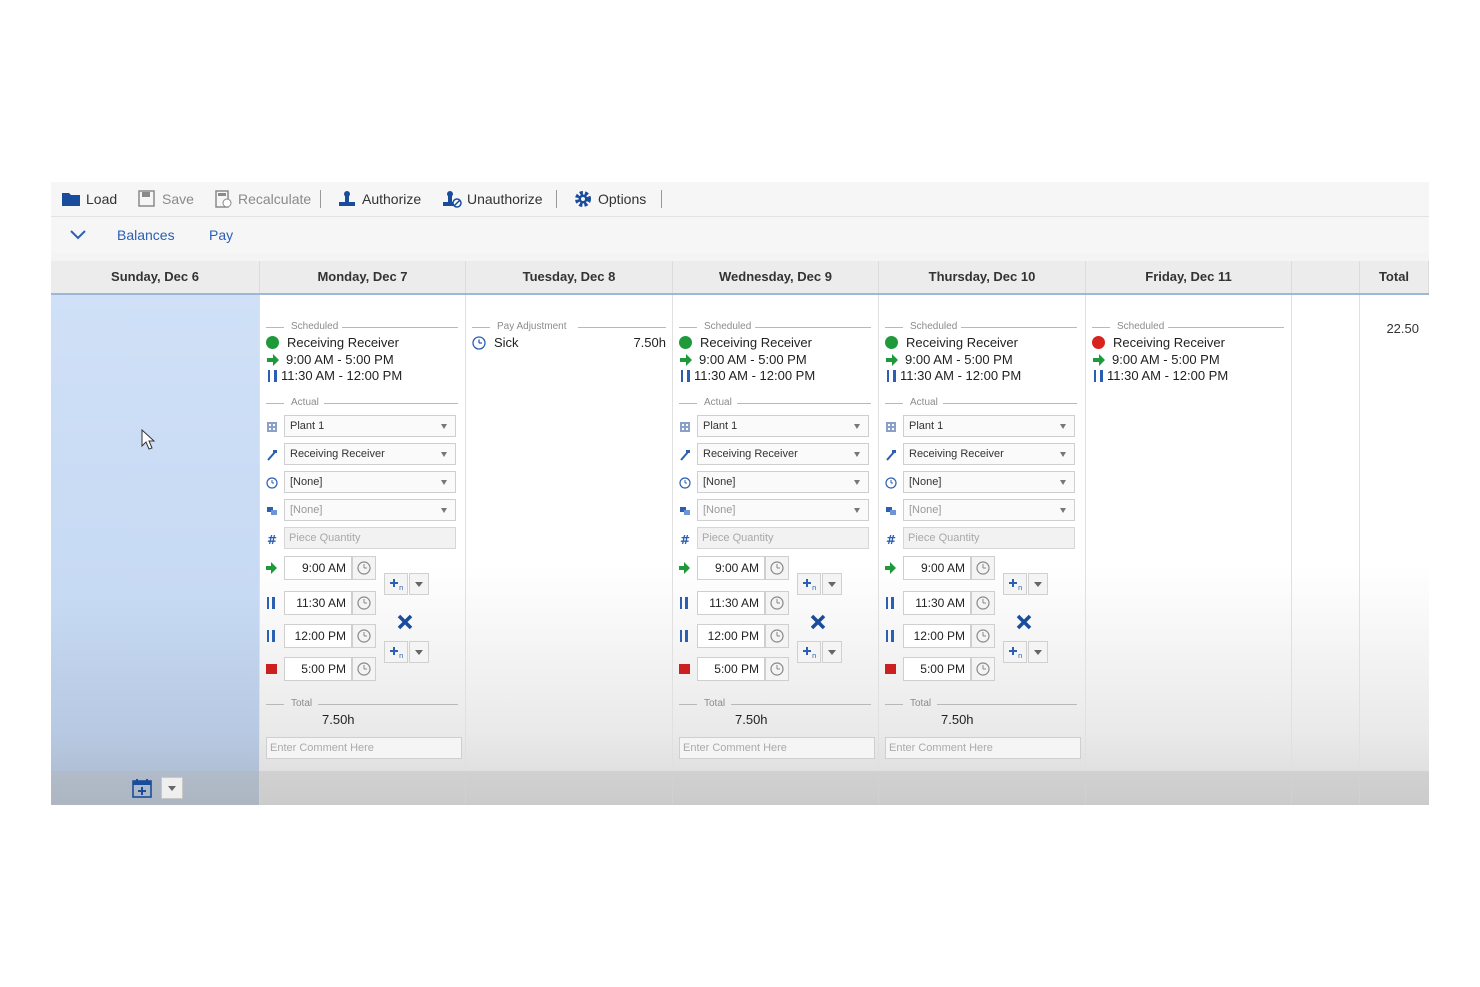  What do you see at coordinates (89, 199) in the screenshot?
I see `load-button: Load` at bounding box center [89, 199].